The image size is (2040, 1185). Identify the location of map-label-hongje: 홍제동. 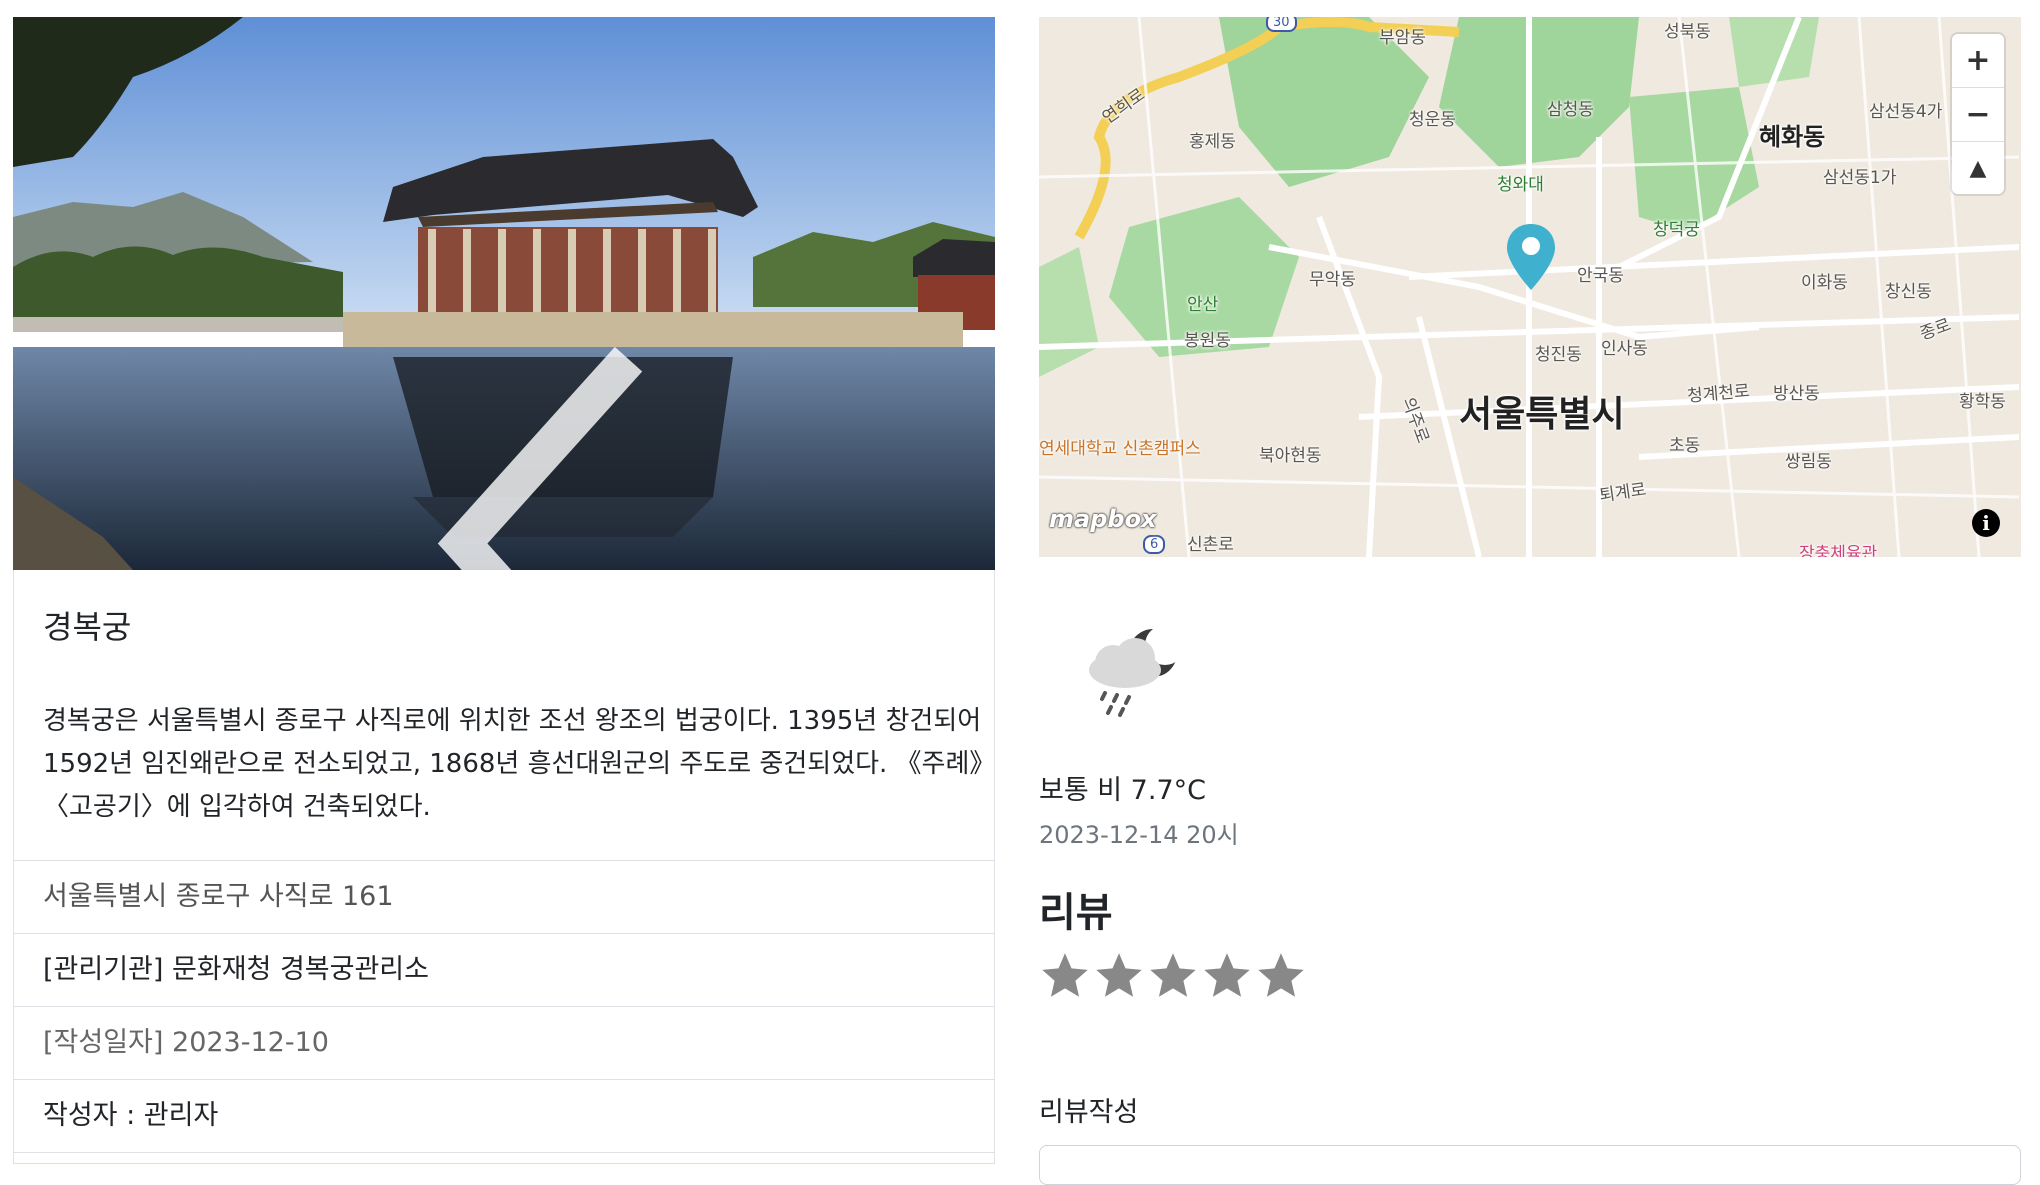
(1212, 142).